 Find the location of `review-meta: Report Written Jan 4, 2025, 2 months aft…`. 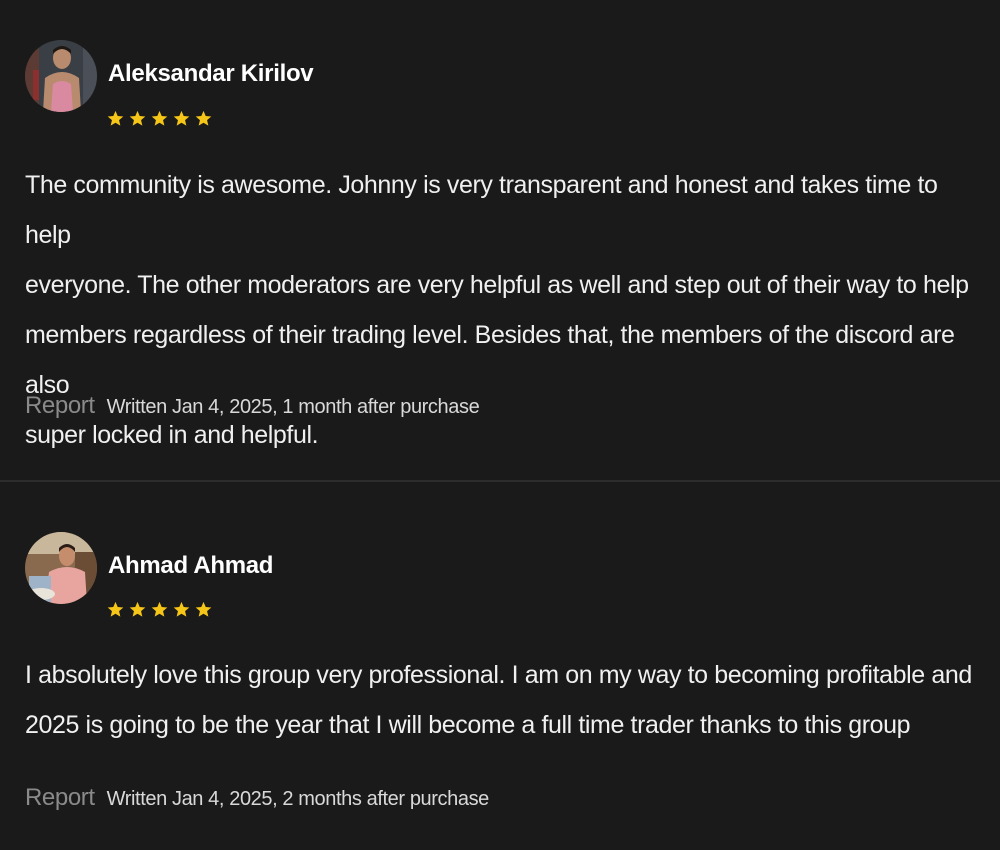

review-meta: Report Written Jan 4, 2025, 2 months aft… is located at coordinates (257, 798).